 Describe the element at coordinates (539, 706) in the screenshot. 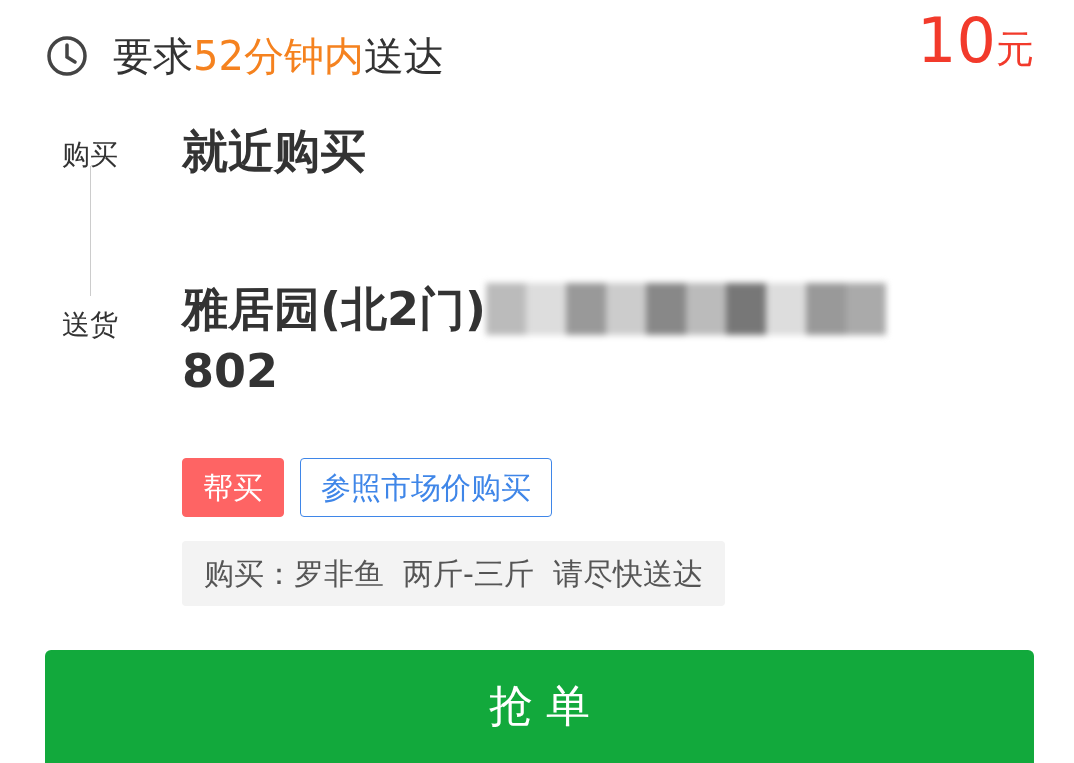

I see `grab-order-button: 抢 单` at that location.